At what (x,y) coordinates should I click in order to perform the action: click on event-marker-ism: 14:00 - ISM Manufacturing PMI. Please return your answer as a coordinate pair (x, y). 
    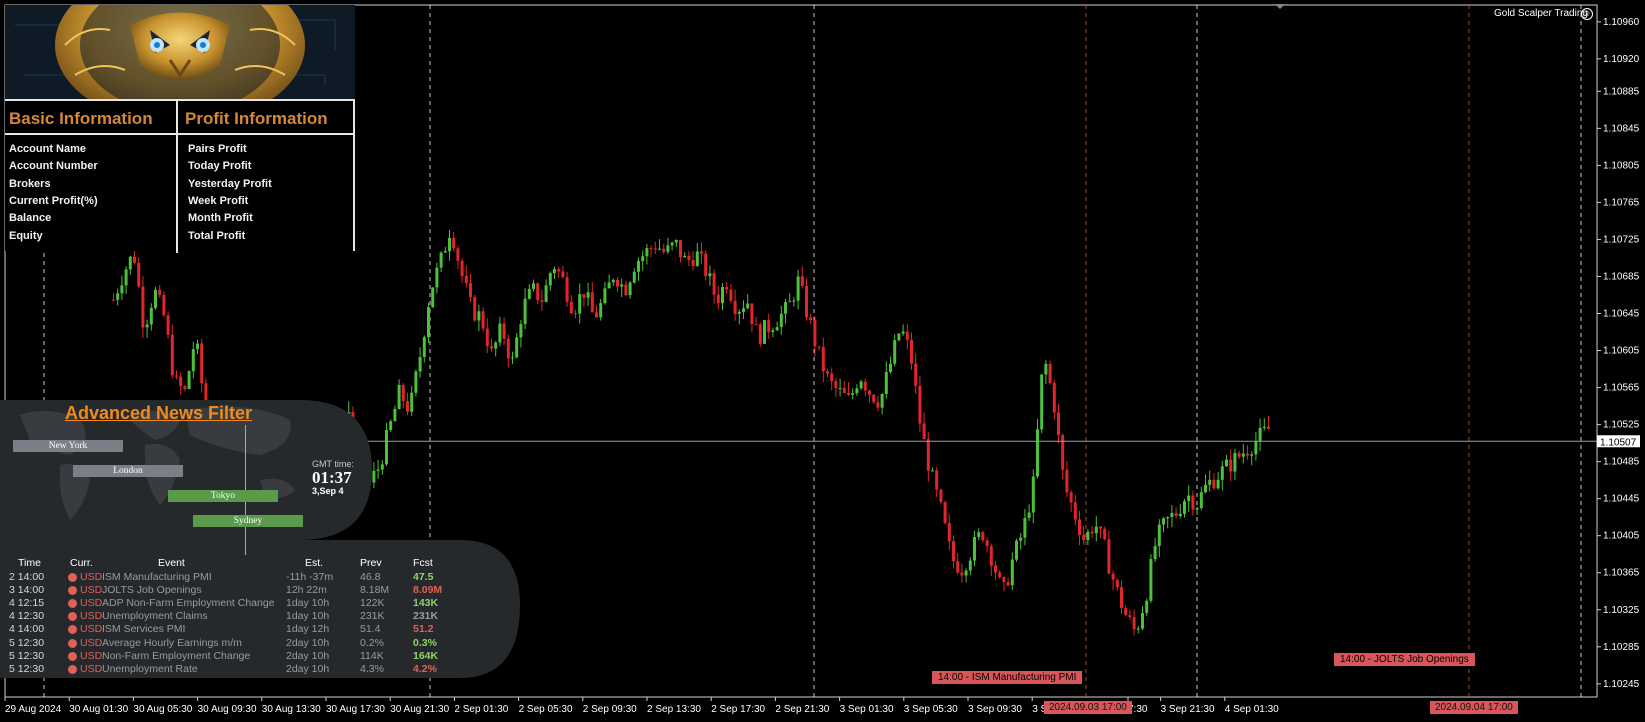
    Looking at the image, I should click on (1007, 677).